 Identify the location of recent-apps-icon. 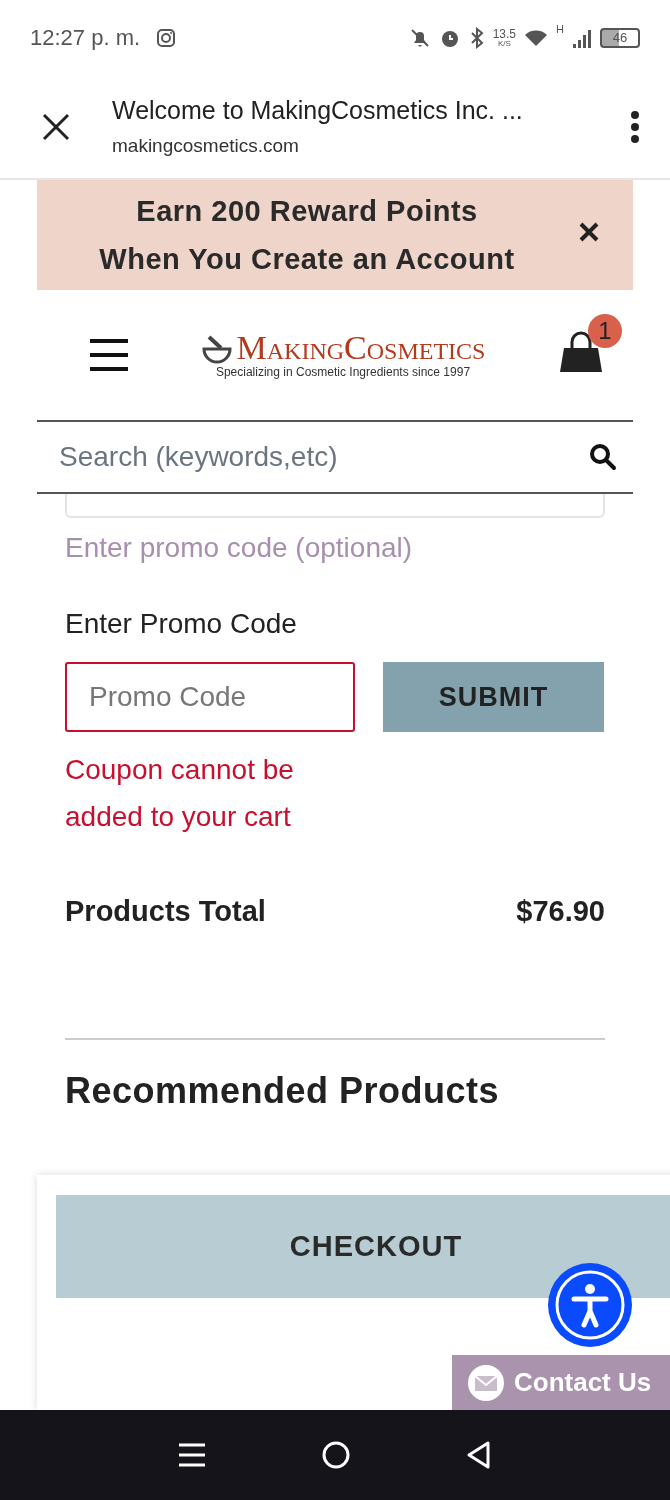
(191, 1455).